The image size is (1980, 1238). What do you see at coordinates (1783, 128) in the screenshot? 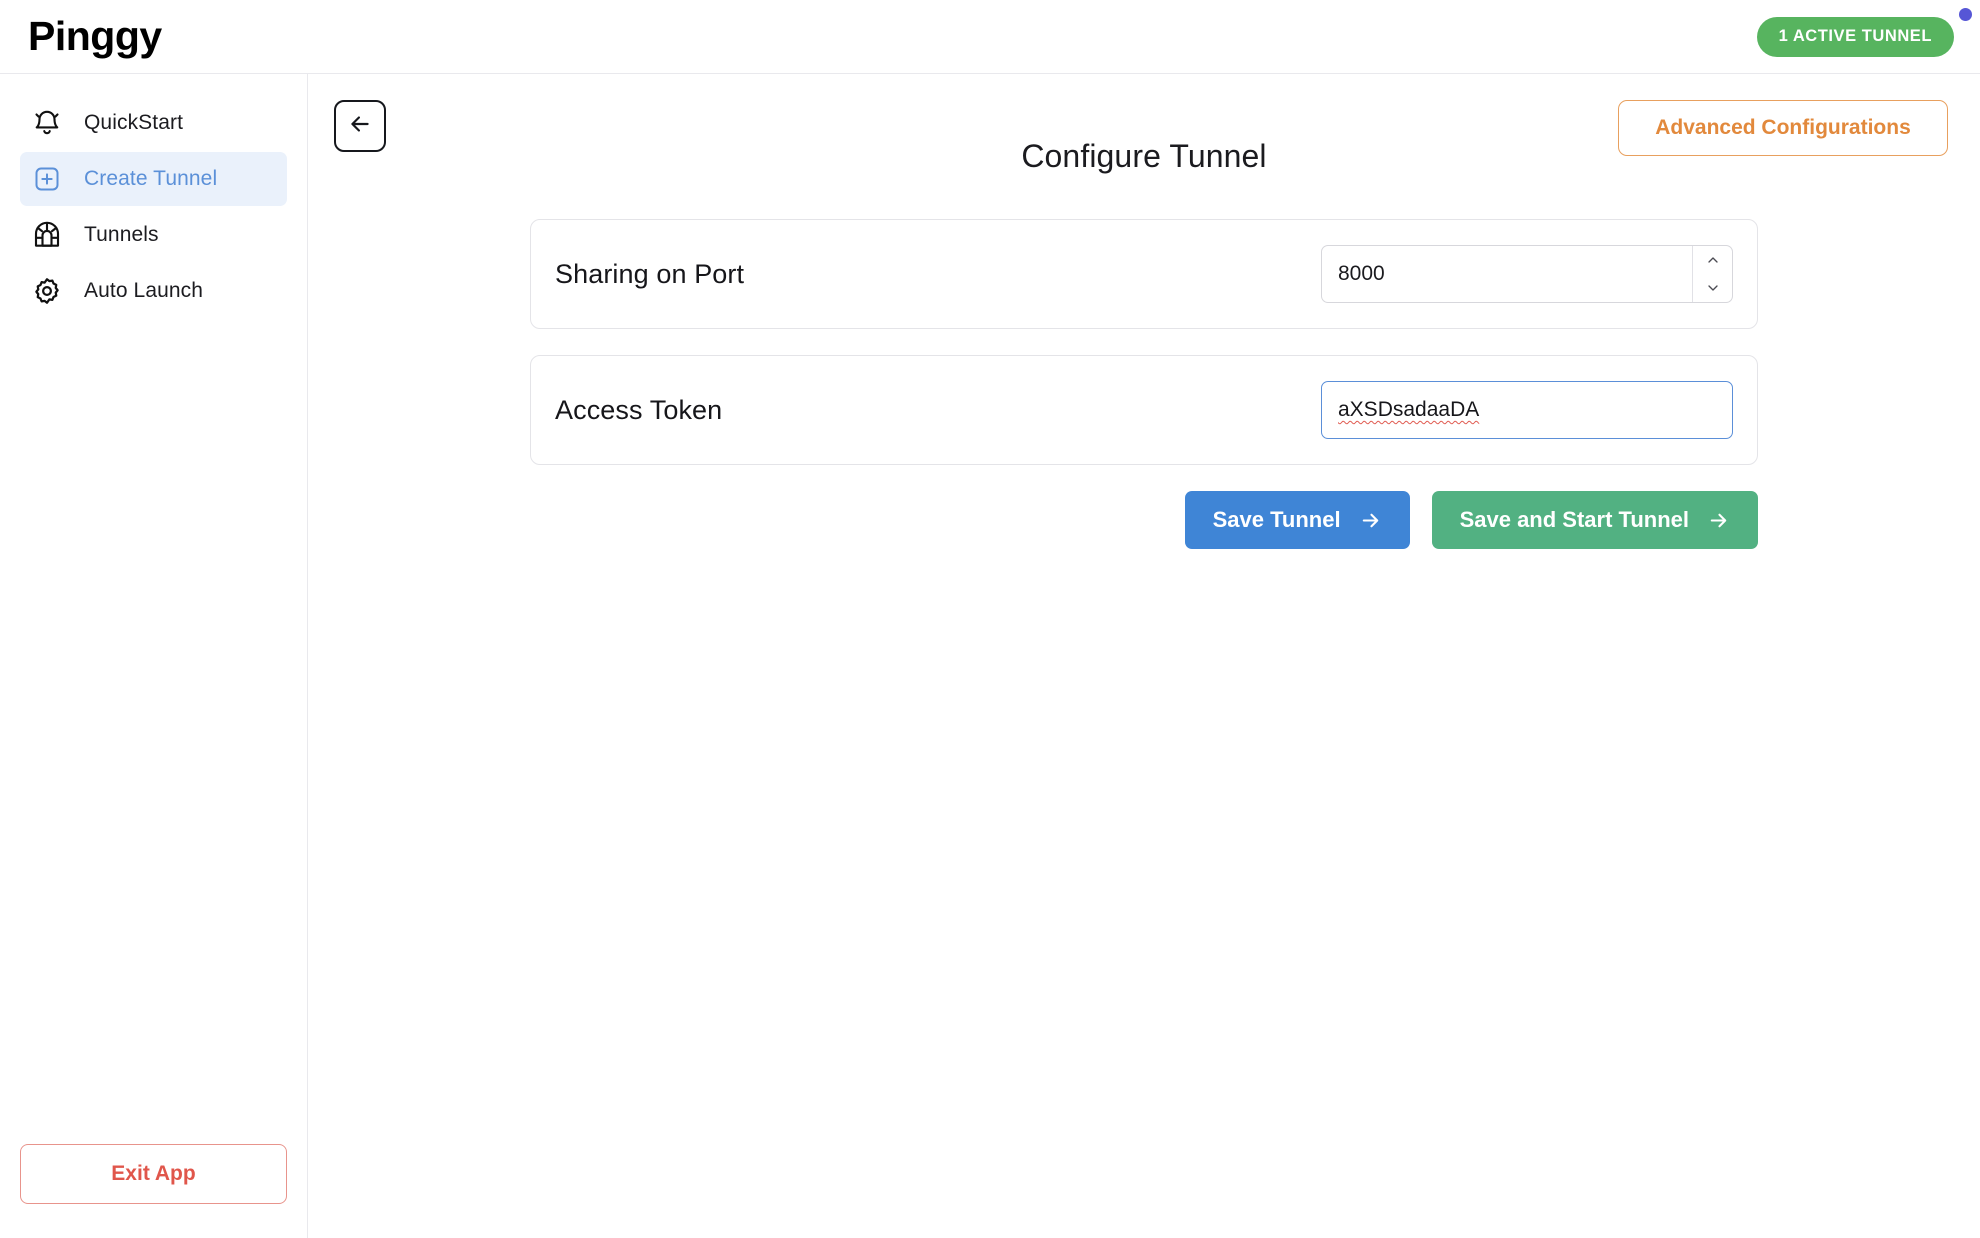
I see `advanced-configurations-button: Advanced Configurations` at bounding box center [1783, 128].